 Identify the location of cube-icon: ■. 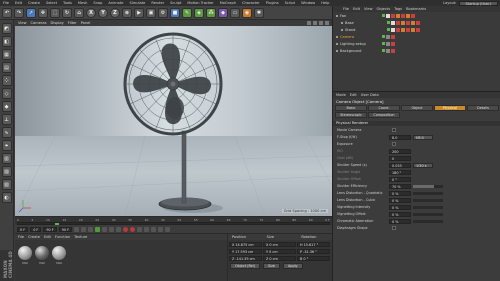
(175, 12).